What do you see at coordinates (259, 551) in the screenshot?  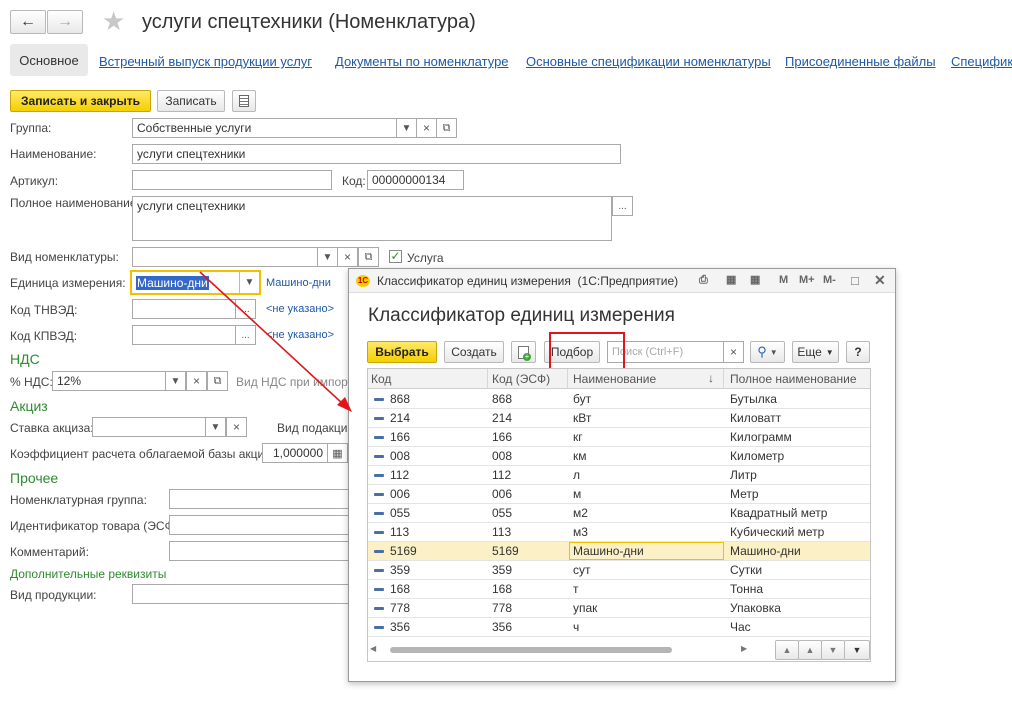 I see `comment-field` at bounding box center [259, 551].